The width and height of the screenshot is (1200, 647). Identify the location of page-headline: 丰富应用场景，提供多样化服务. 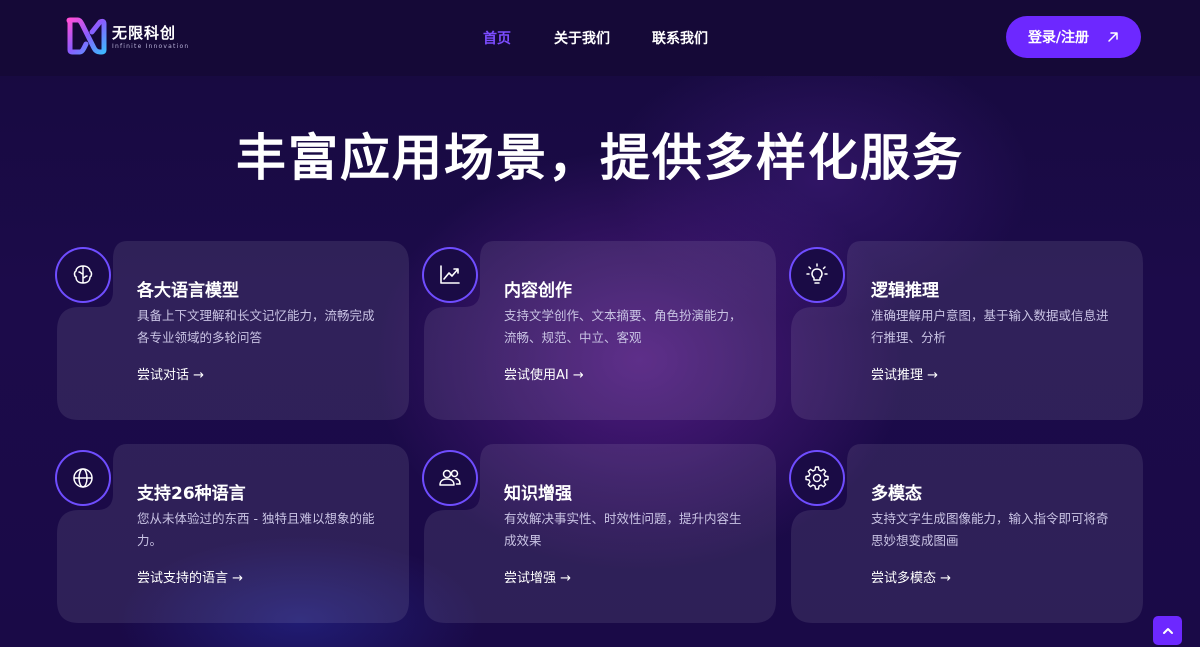
(600, 158).